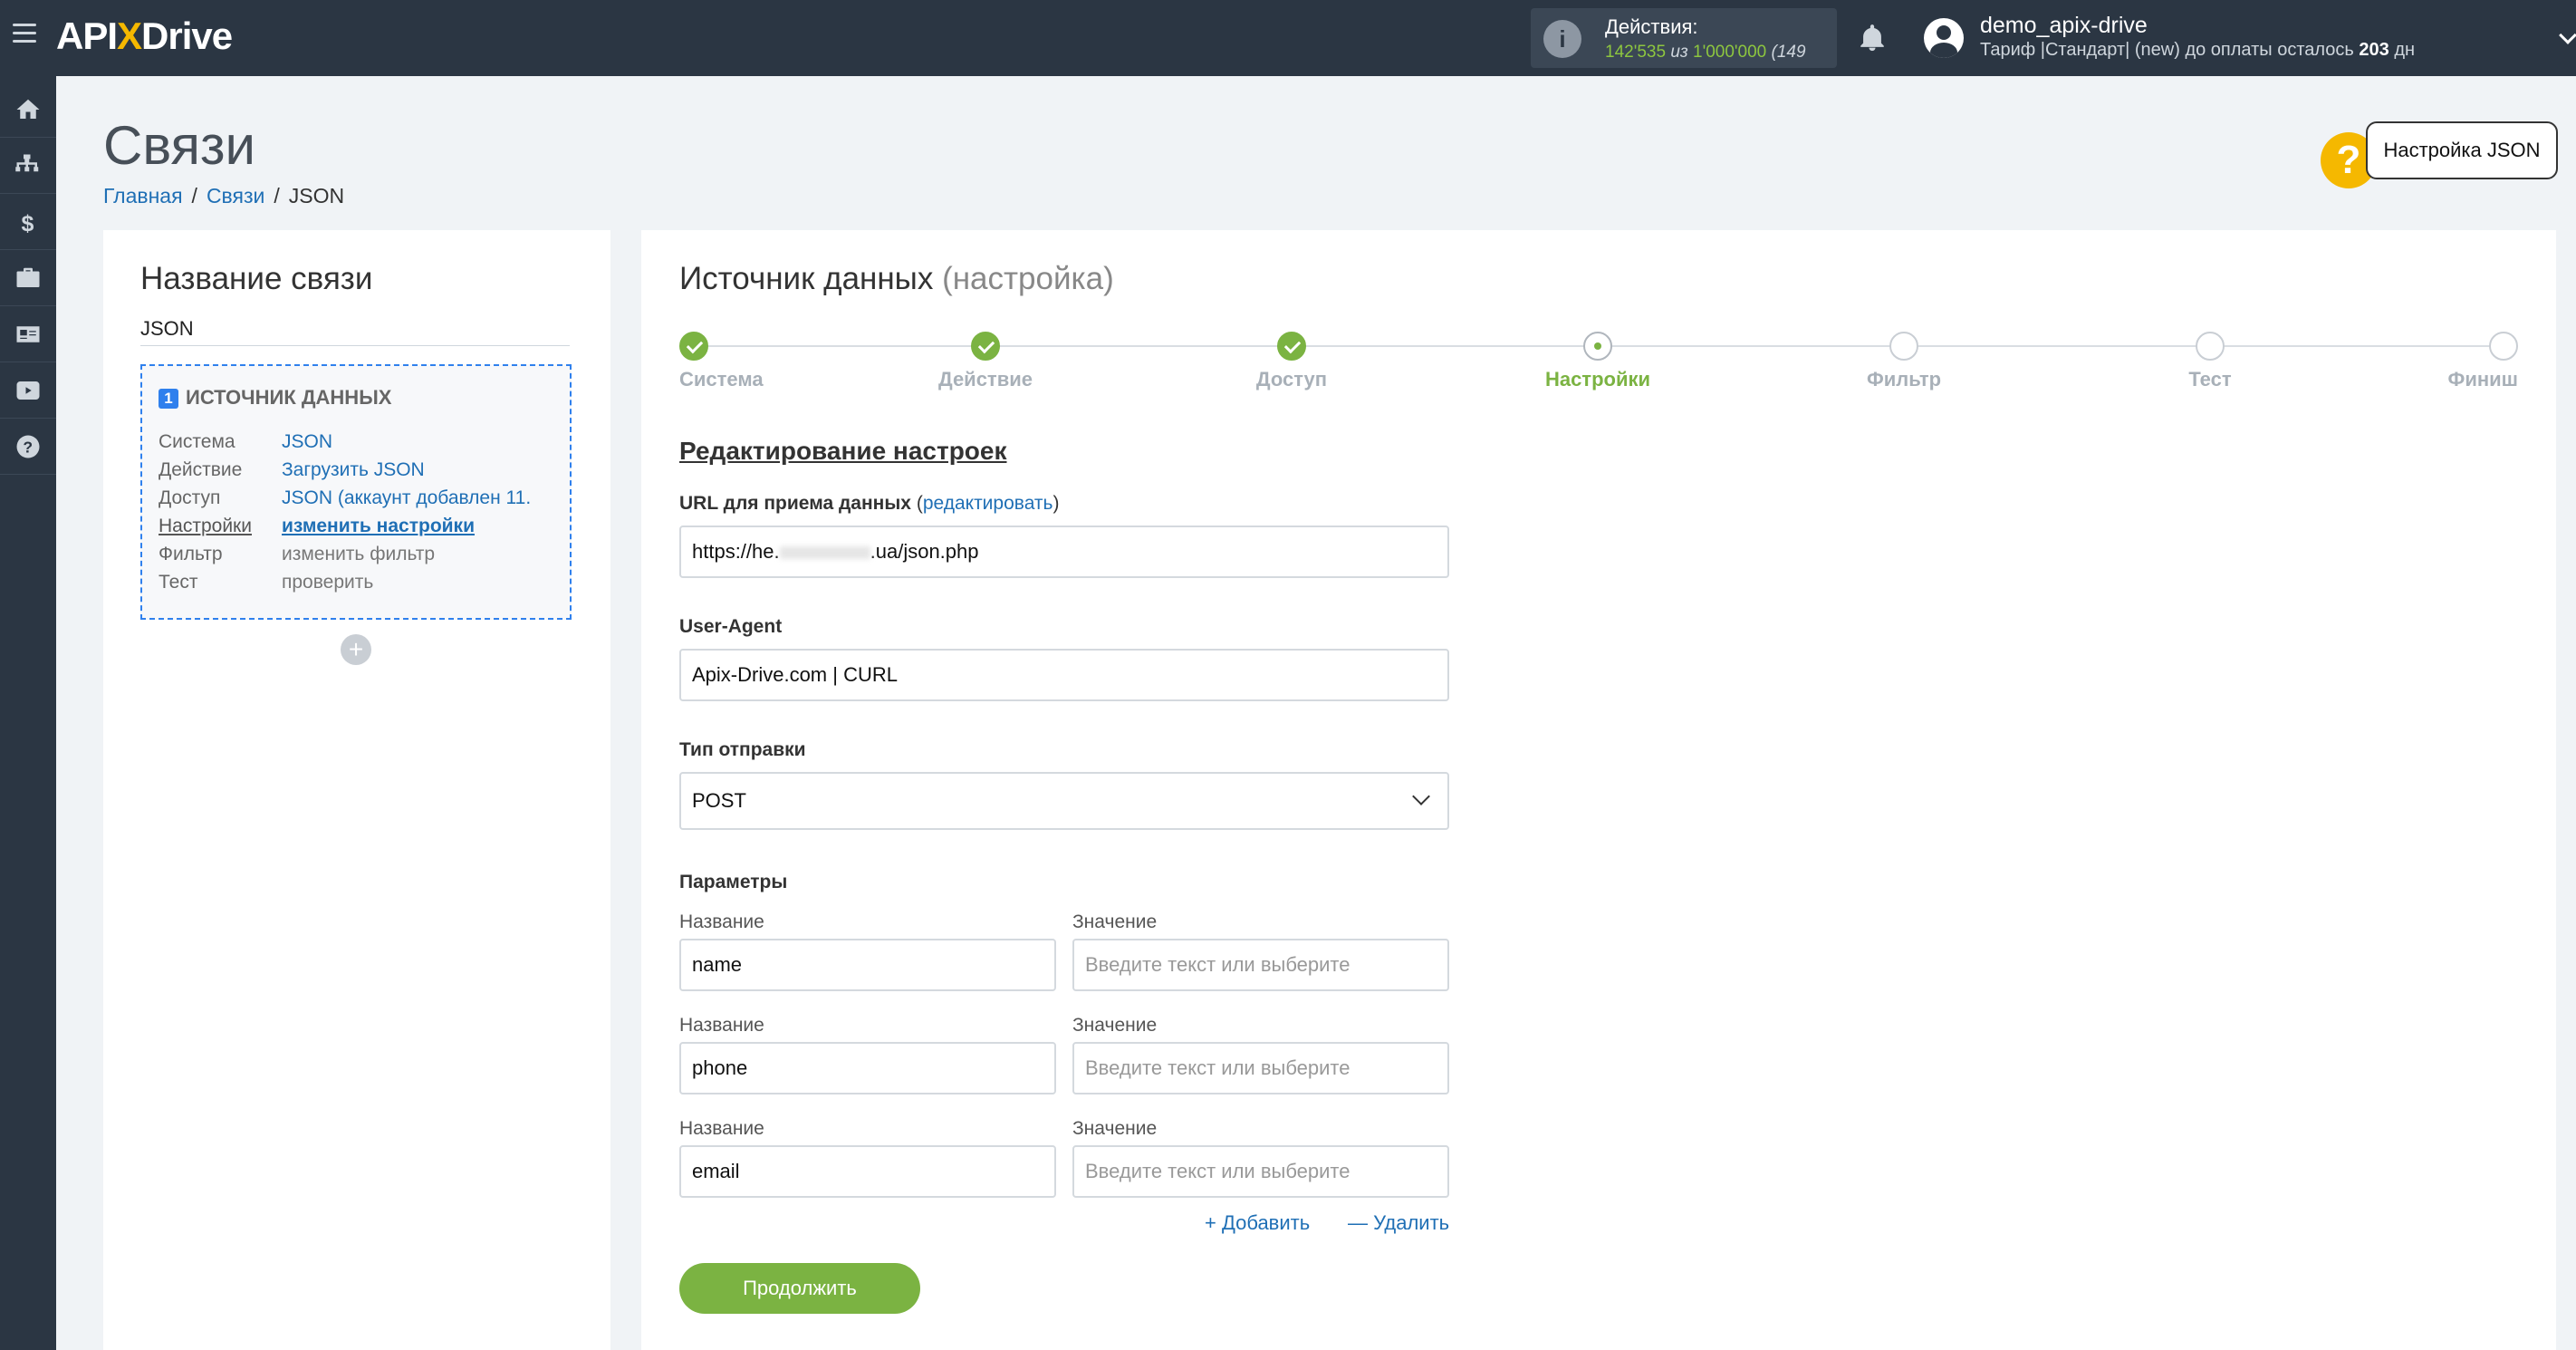 This screenshot has height=1350, width=2576. What do you see at coordinates (896, 278) in the screenshot?
I see `panel-title: Источник данных (настройка)` at bounding box center [896, 278].